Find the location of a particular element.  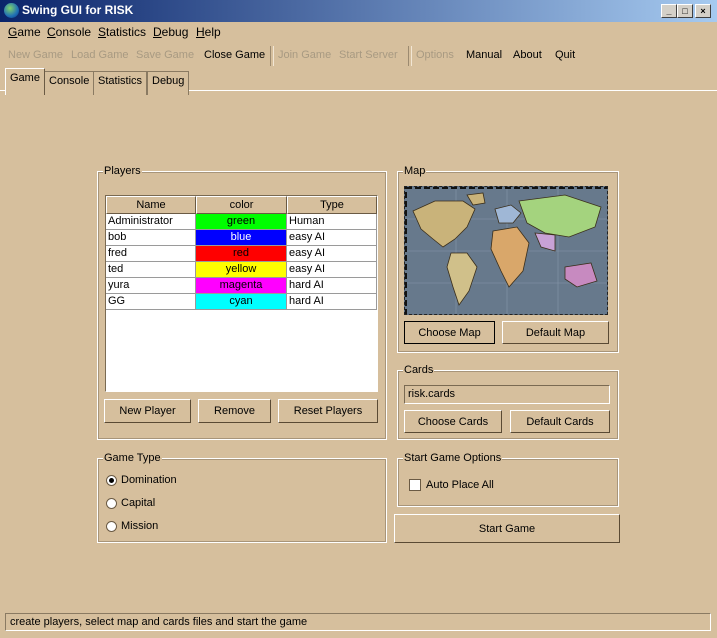

table-row: fred red easy AI is located at coordinates (241, 254).